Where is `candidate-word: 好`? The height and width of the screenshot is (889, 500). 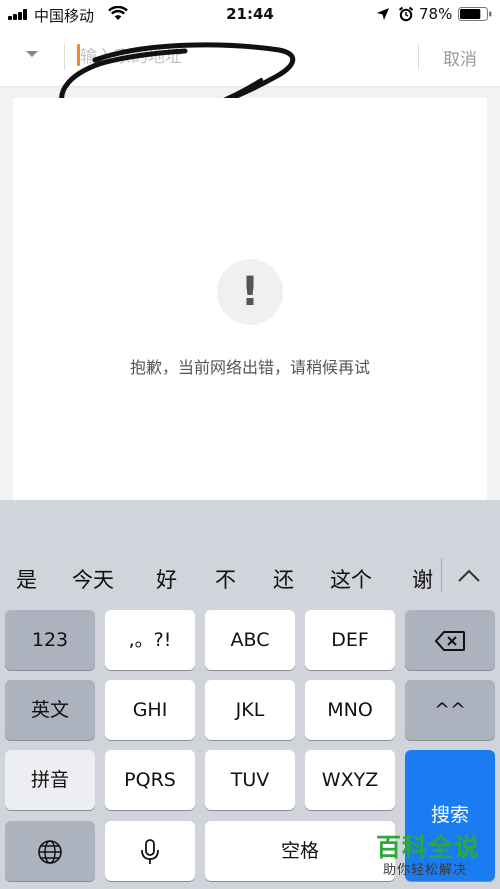 candidate-word: 好 is located at coordinates (166, 579).